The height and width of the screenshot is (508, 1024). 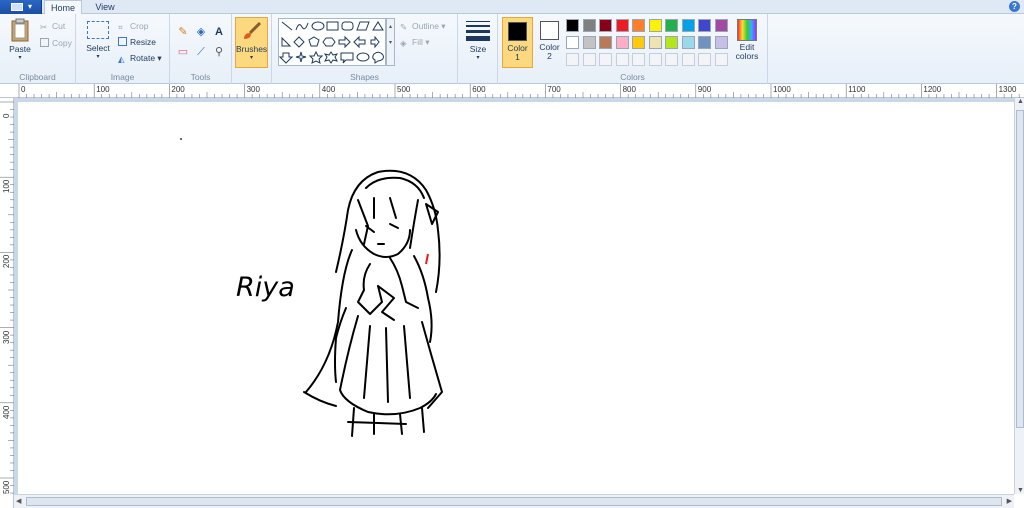 What do you see at coordinates (137, 42) in the screenshot?
I see `resize-button: Resize` at bounding box center [137, 42].